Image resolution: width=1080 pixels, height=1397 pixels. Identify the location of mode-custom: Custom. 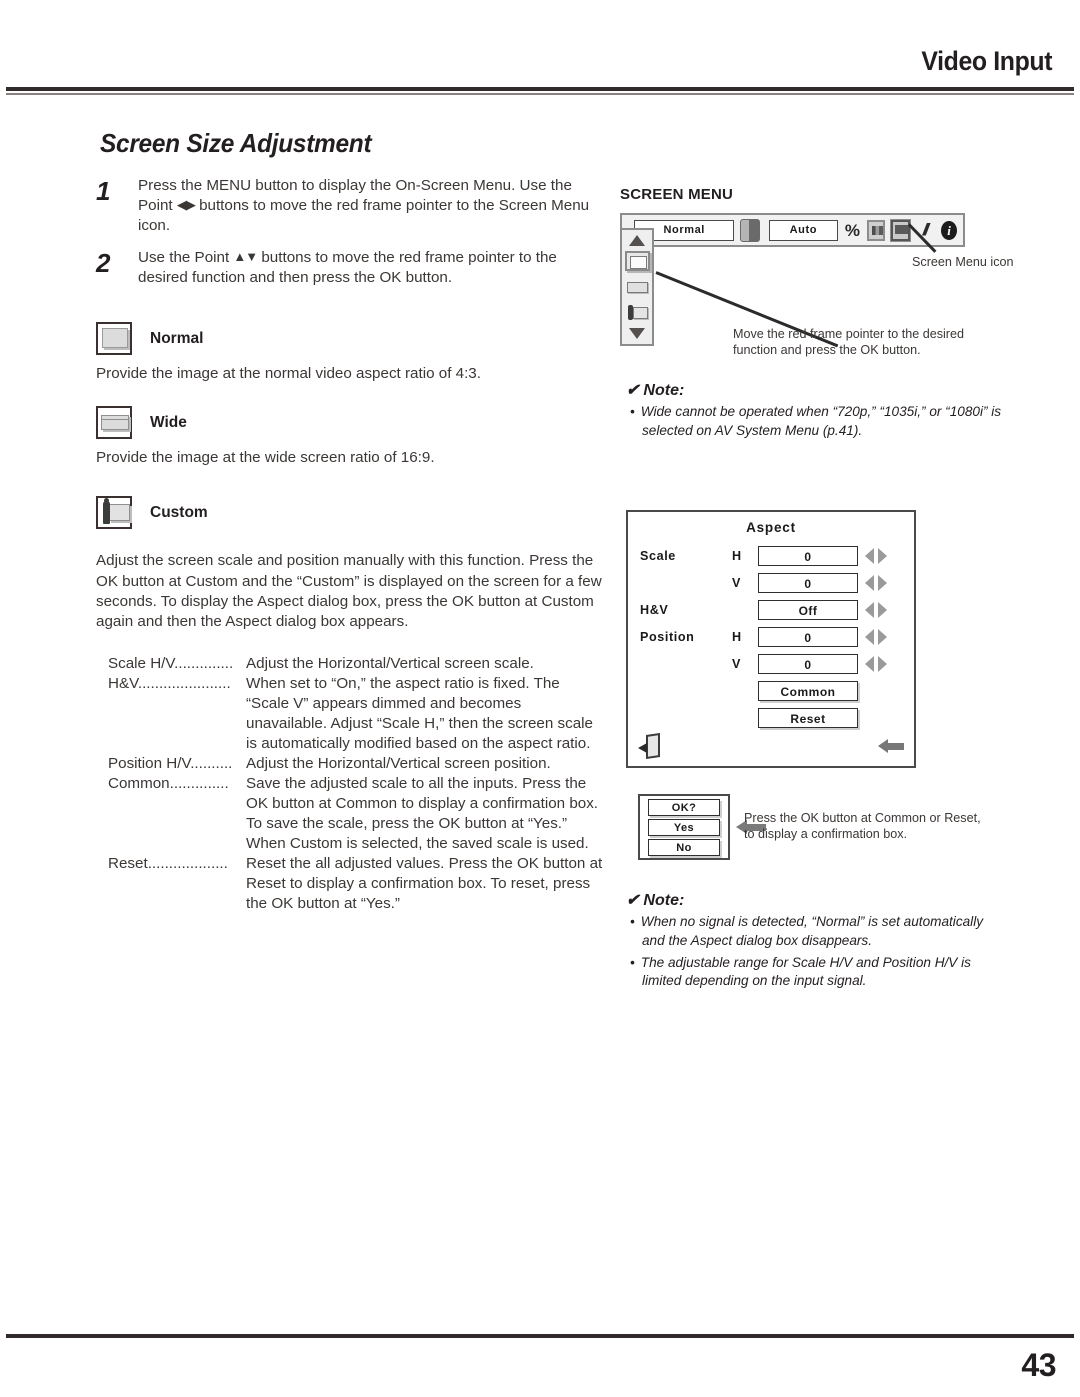
(351, 513).